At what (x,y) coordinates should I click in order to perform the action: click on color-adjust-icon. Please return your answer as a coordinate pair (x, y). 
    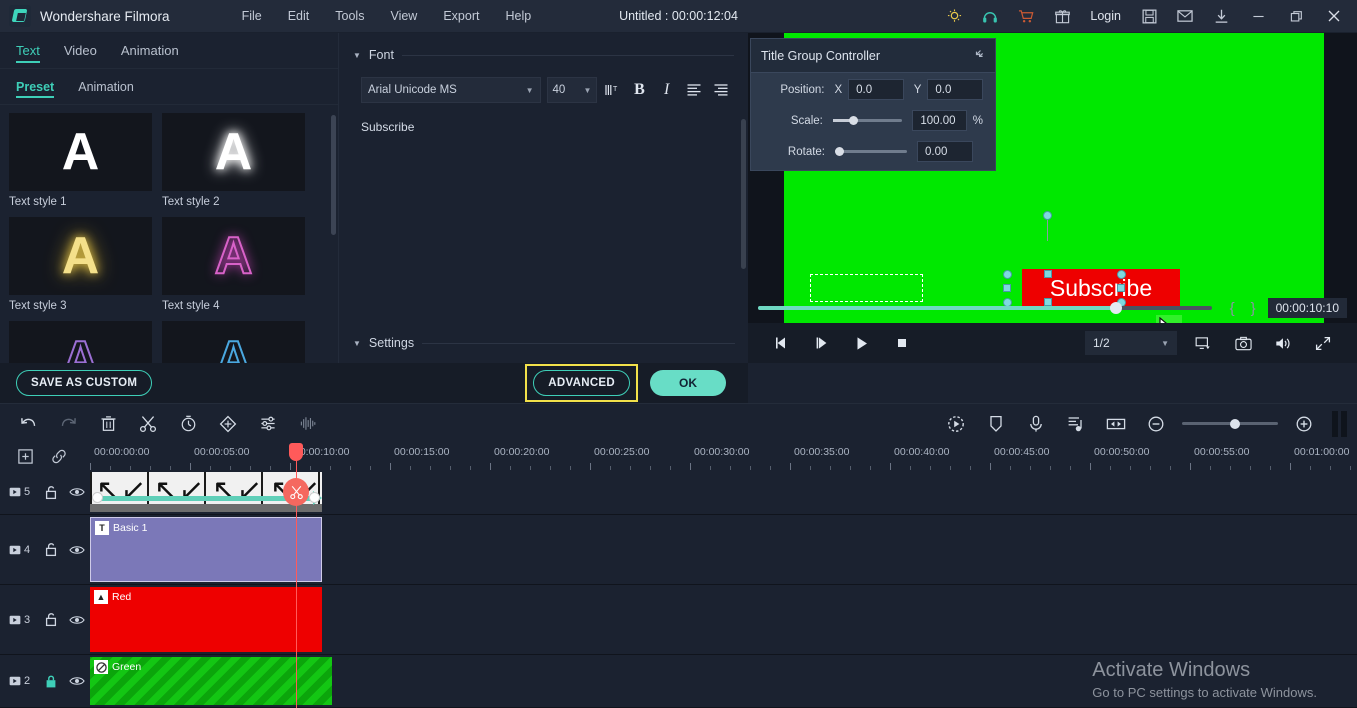
    Looking at the image, I should click on (268, 424).